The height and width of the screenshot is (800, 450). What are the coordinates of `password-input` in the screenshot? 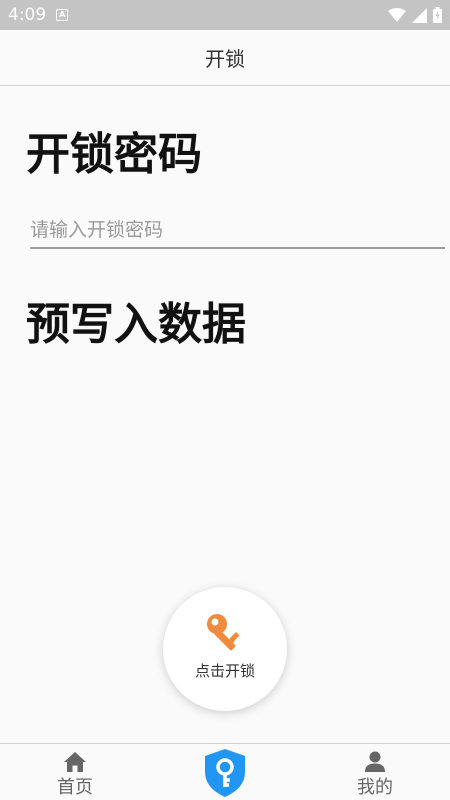 It's located at (237, 229).